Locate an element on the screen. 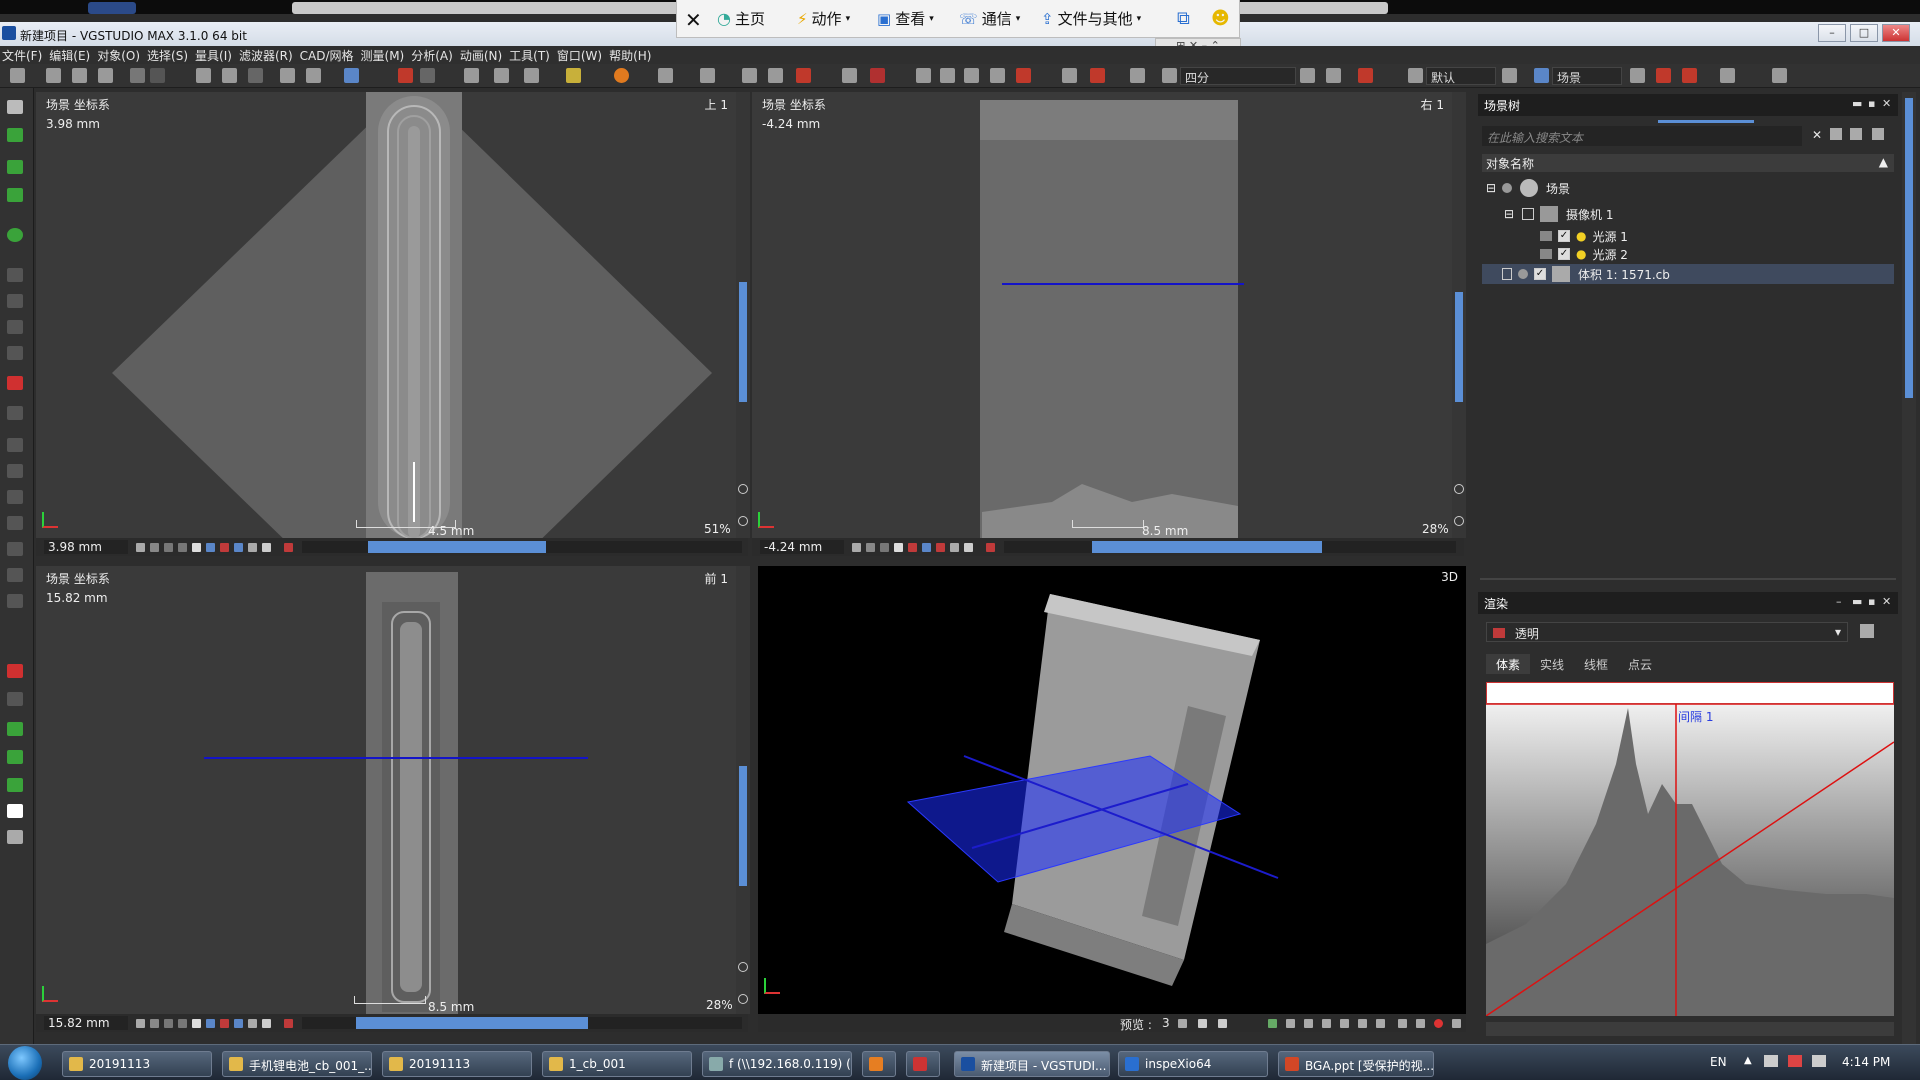 Image resolution: width=1920 pixels, height=1080 pixels. roi-icon is located at coordinates (1023, 75).